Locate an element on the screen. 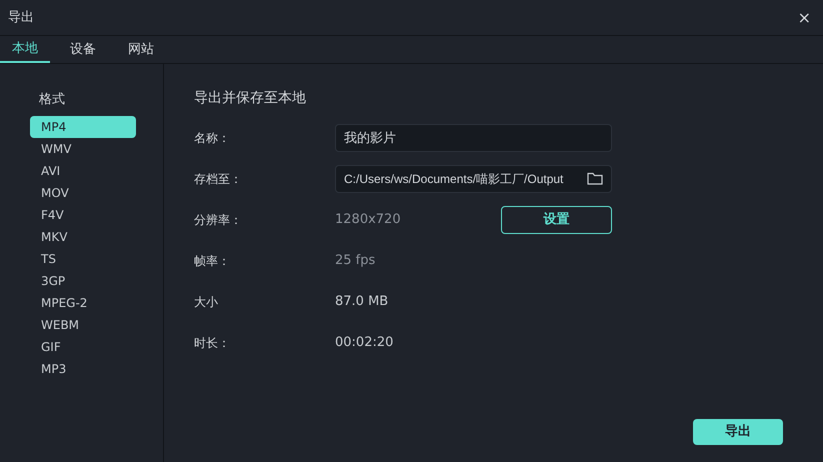  format-item: AVI is located at coordinates (83, 171).